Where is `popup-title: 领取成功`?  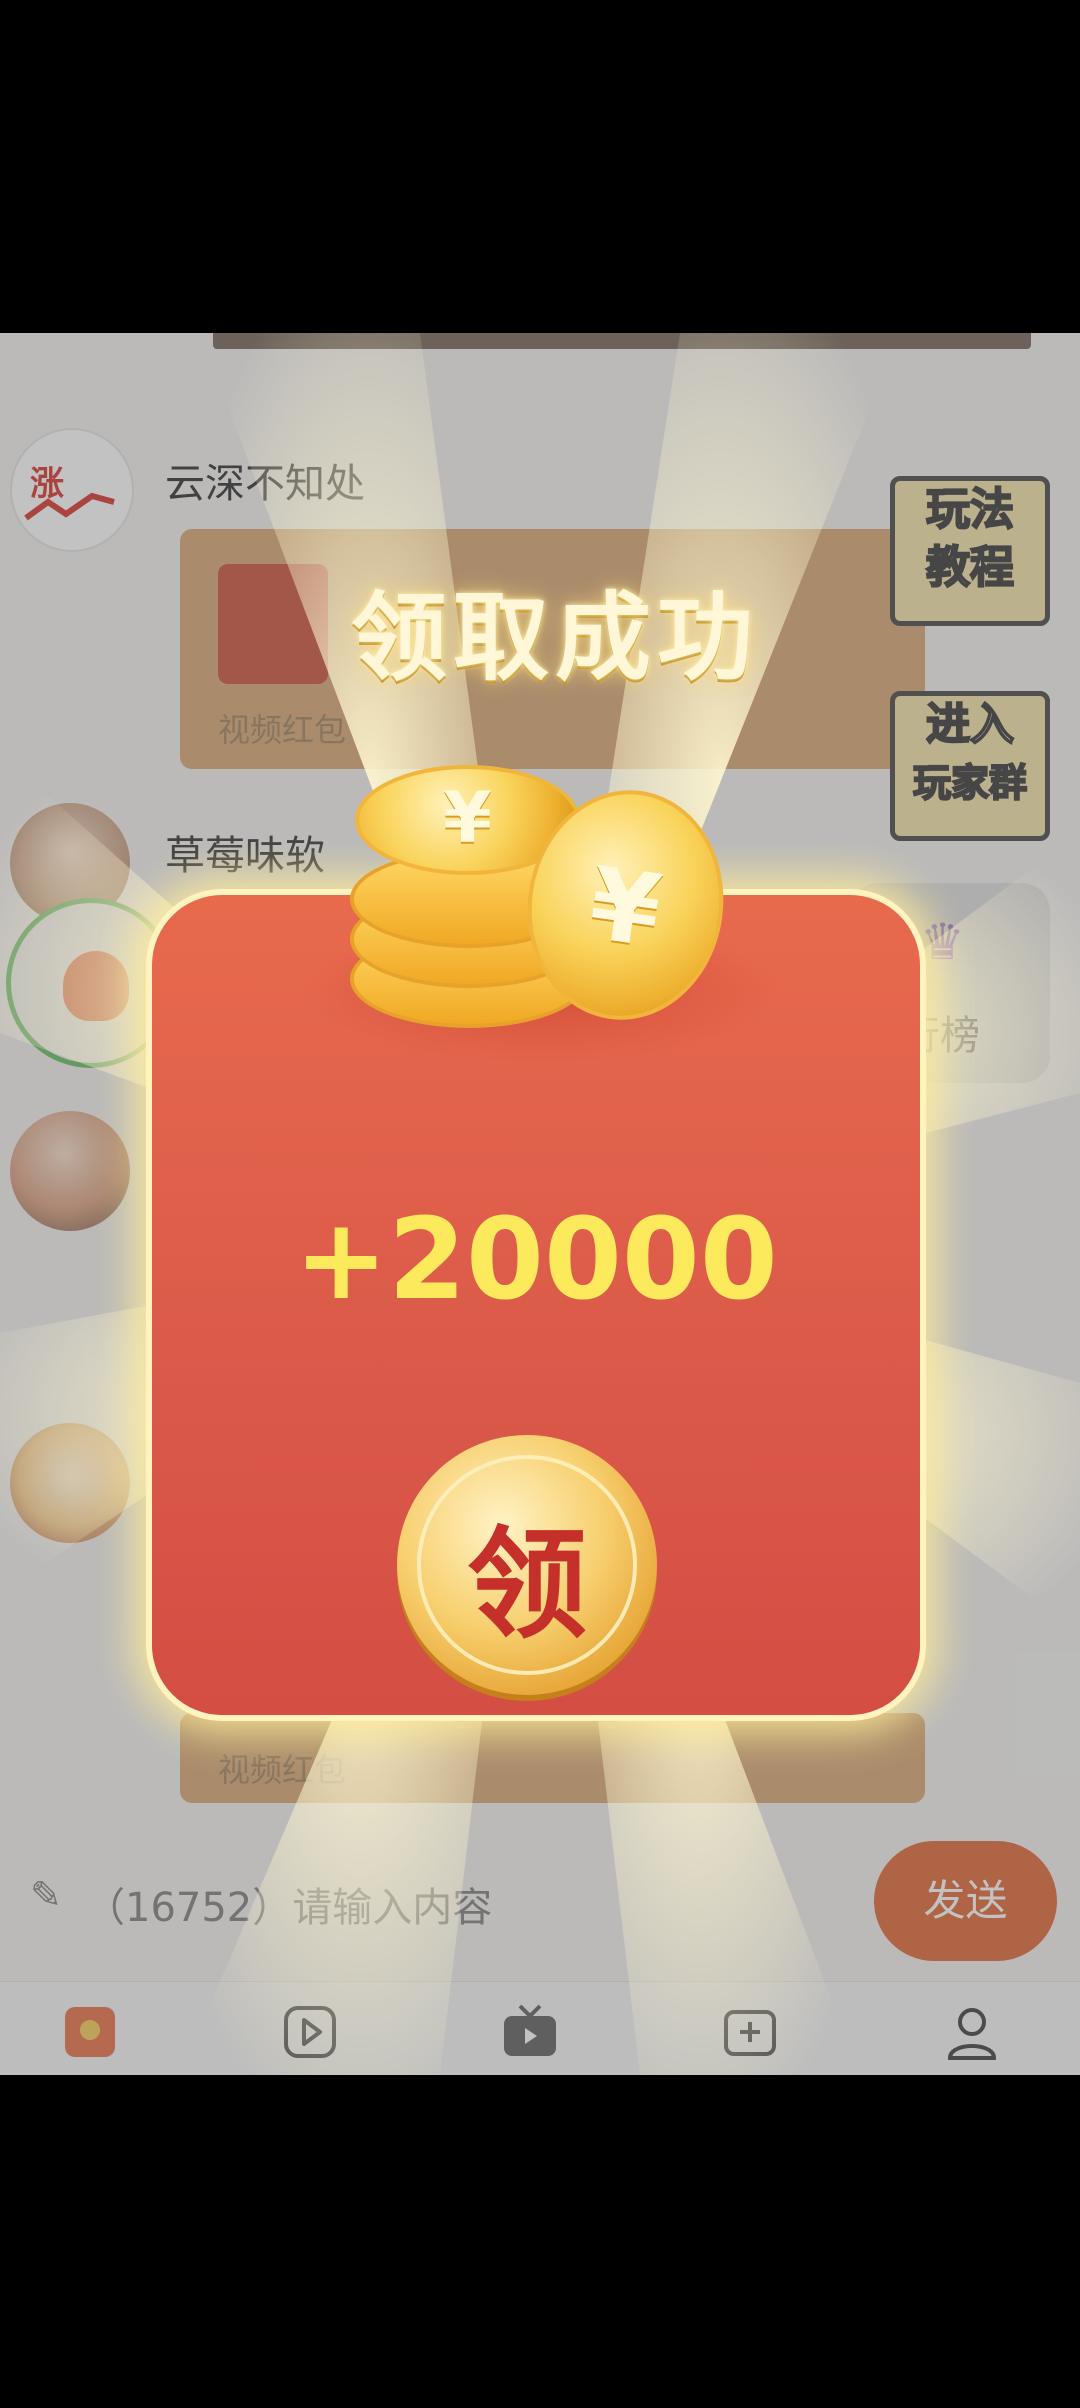 popup-title: 领取成功 is located at coordinates (555, 638).